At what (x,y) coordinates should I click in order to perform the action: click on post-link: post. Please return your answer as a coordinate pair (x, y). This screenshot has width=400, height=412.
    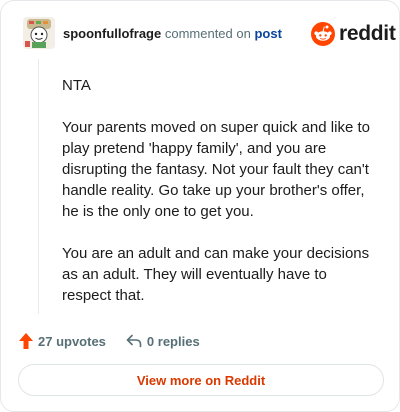
    Looking at the image, I should click on (267, 33).